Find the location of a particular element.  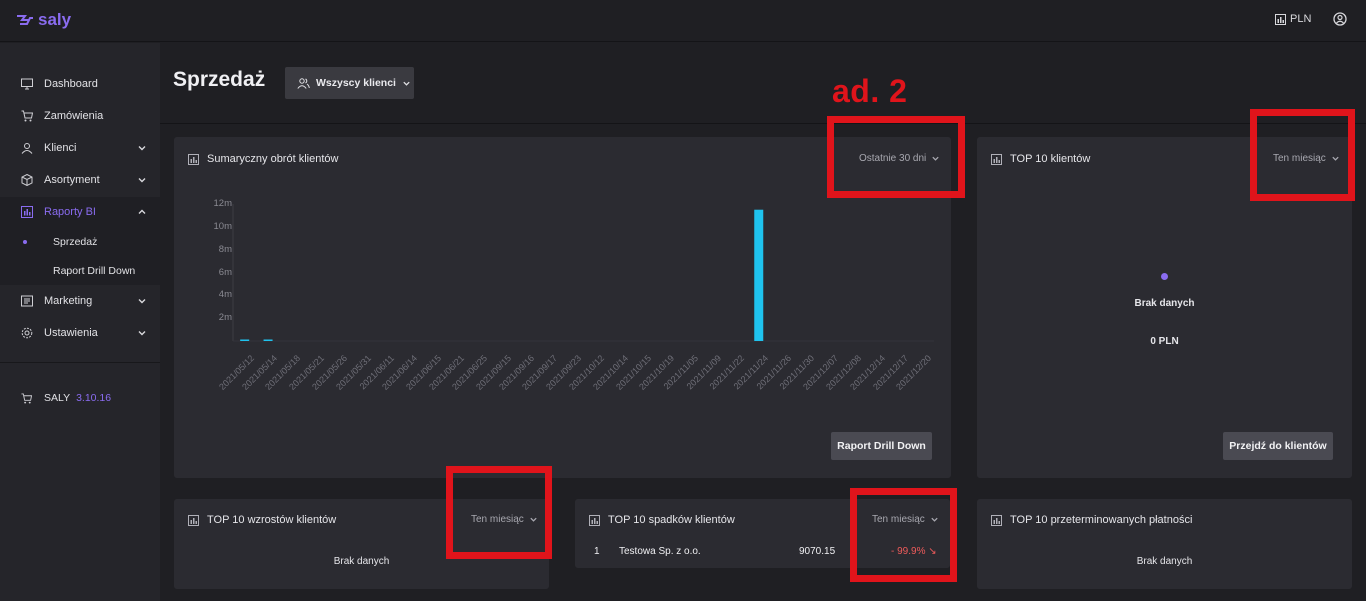

sidebar-item-dashboard: Dashboard is located at coordinates (80, 84).